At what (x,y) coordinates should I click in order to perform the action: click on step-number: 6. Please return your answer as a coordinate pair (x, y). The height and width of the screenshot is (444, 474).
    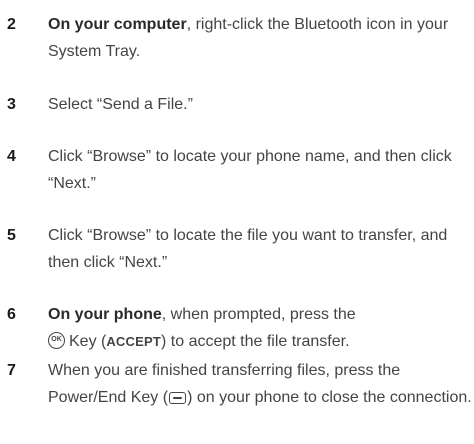
    Looking at the image, I should click on (11, 314).